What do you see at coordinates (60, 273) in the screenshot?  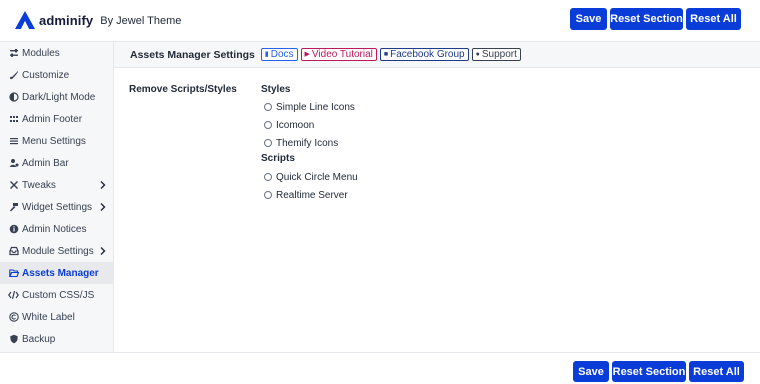 I see `sidebar-item-label: Assets Manager` at bounding box center [60, 273].